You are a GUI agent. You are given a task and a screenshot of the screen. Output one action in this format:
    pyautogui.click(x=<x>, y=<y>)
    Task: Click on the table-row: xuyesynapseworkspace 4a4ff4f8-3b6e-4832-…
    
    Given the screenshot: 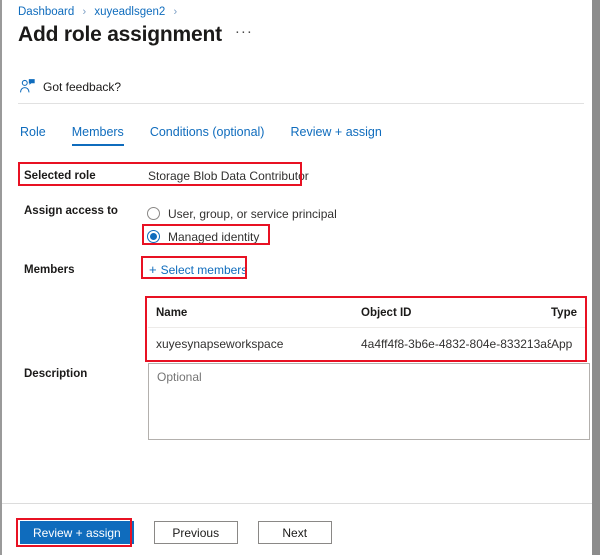 What is the action you would take?
    pyautogui.click(x=366, y=343)
    